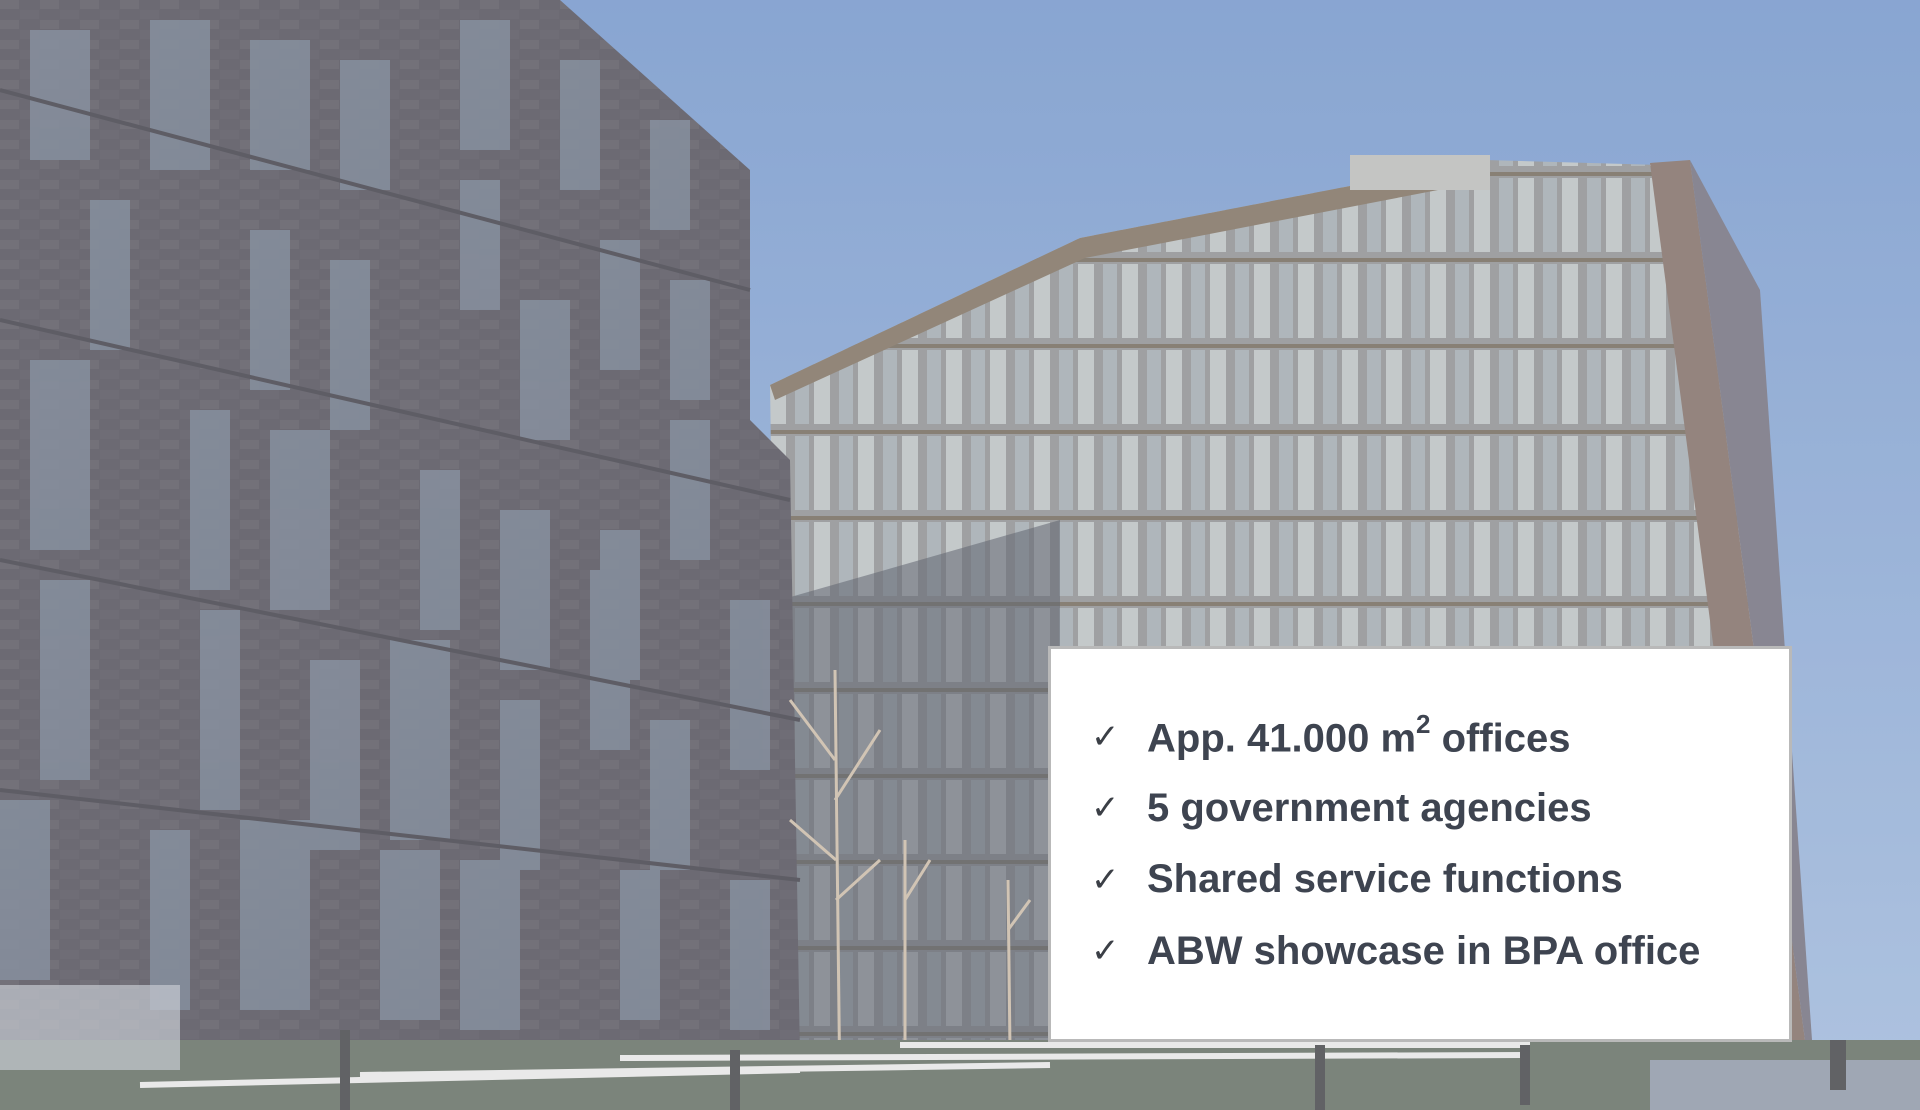 This screenshot has height=1110, width=1920. What do you see at coordinates (1369, 807) in the screenshot?
I see `feature-text: 5 government agencies` at bounding box center [1369, 807].